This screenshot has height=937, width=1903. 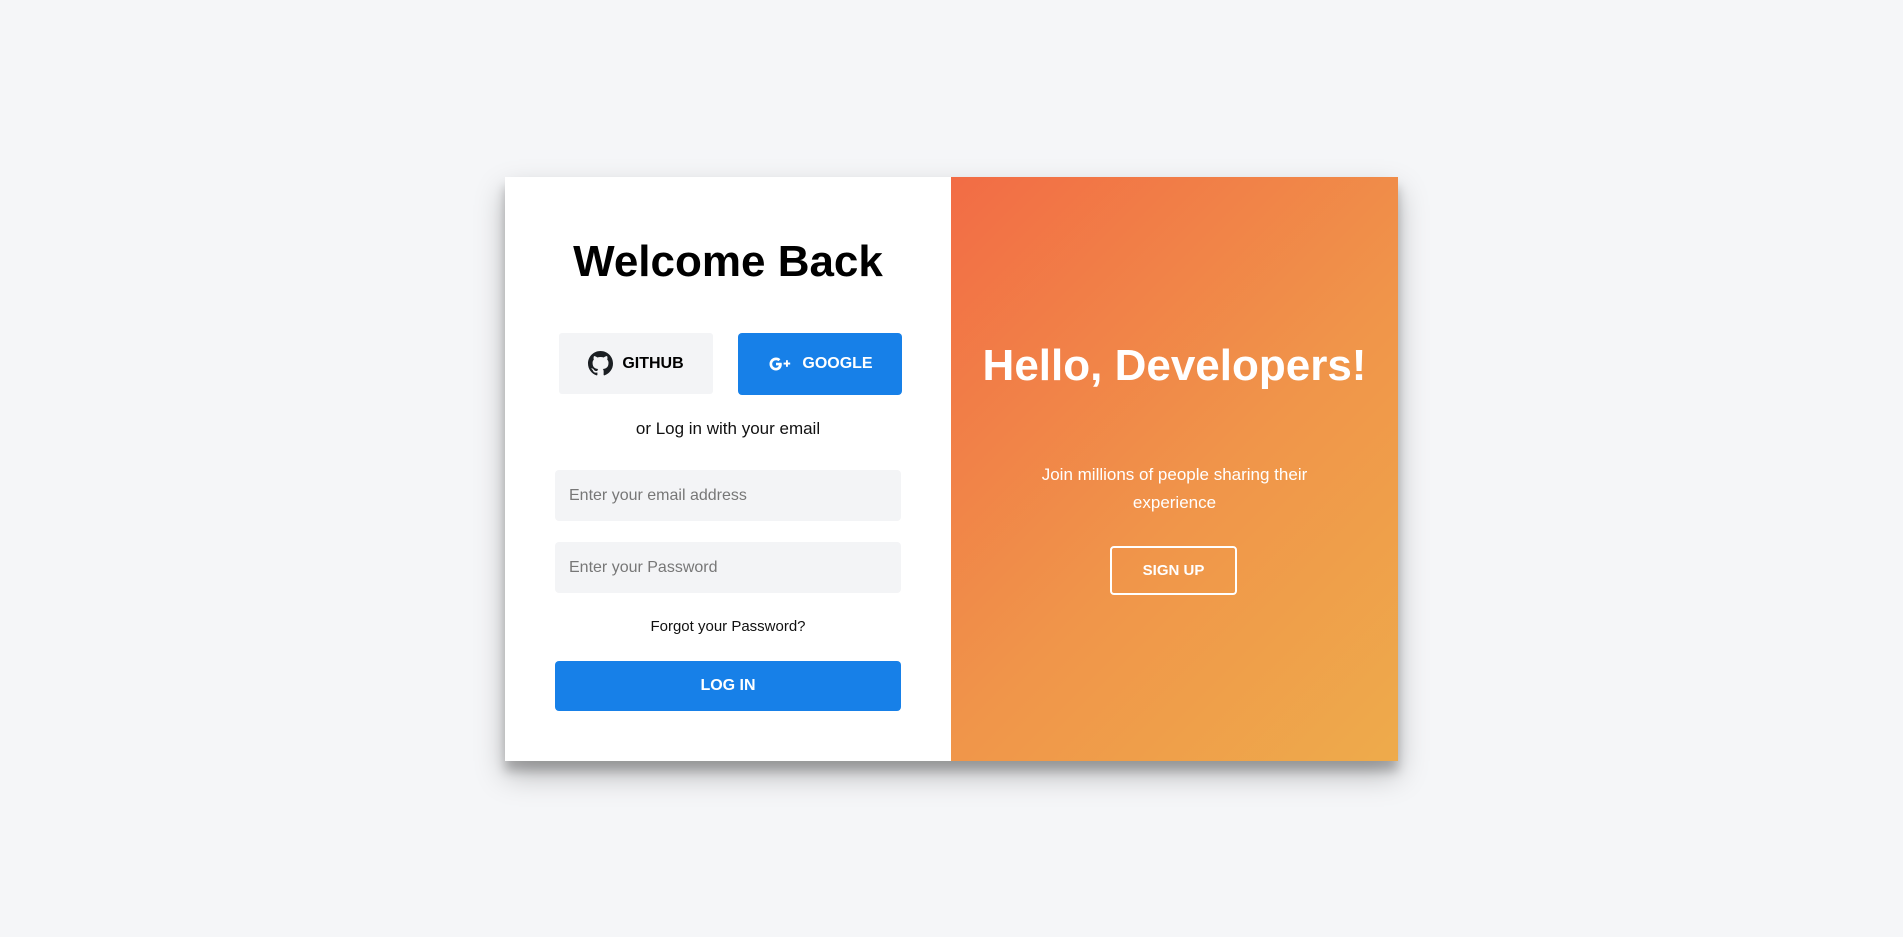 What do you see at coordinates (728, 495) in the screenshot?
I see `email-input` at bounding box center [728, 495].